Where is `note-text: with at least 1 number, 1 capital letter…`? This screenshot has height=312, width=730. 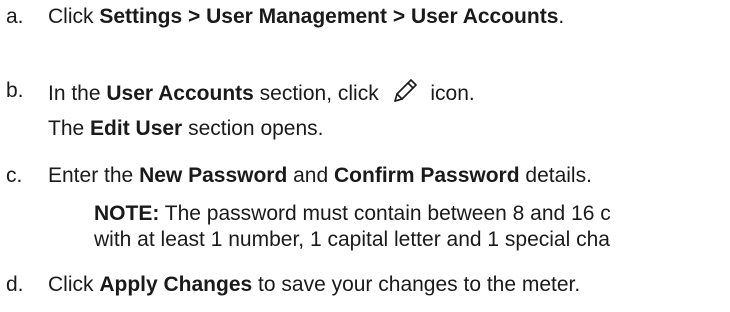 note-text: with at least 1 number, 1 capital letter… is located at coordinates (352, 239).